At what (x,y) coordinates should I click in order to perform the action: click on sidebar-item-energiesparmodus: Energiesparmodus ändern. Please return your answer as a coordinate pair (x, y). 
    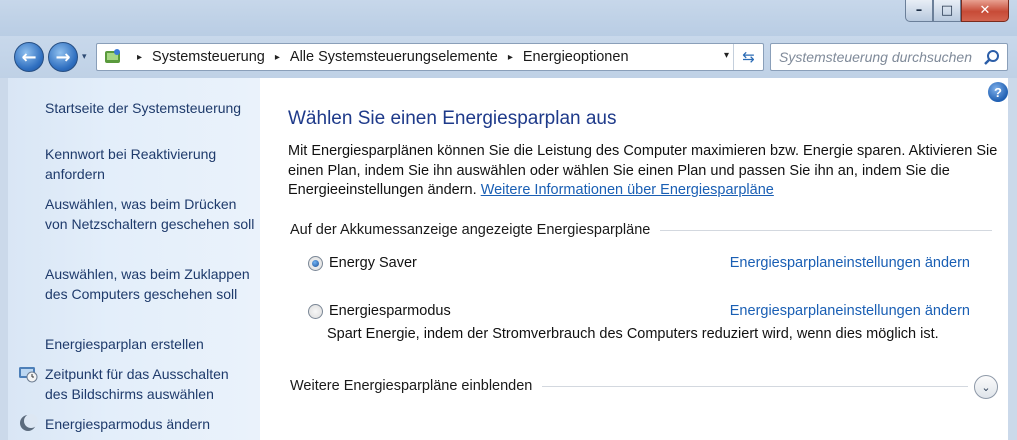
    Looking at the image, I should click on (150, 424).